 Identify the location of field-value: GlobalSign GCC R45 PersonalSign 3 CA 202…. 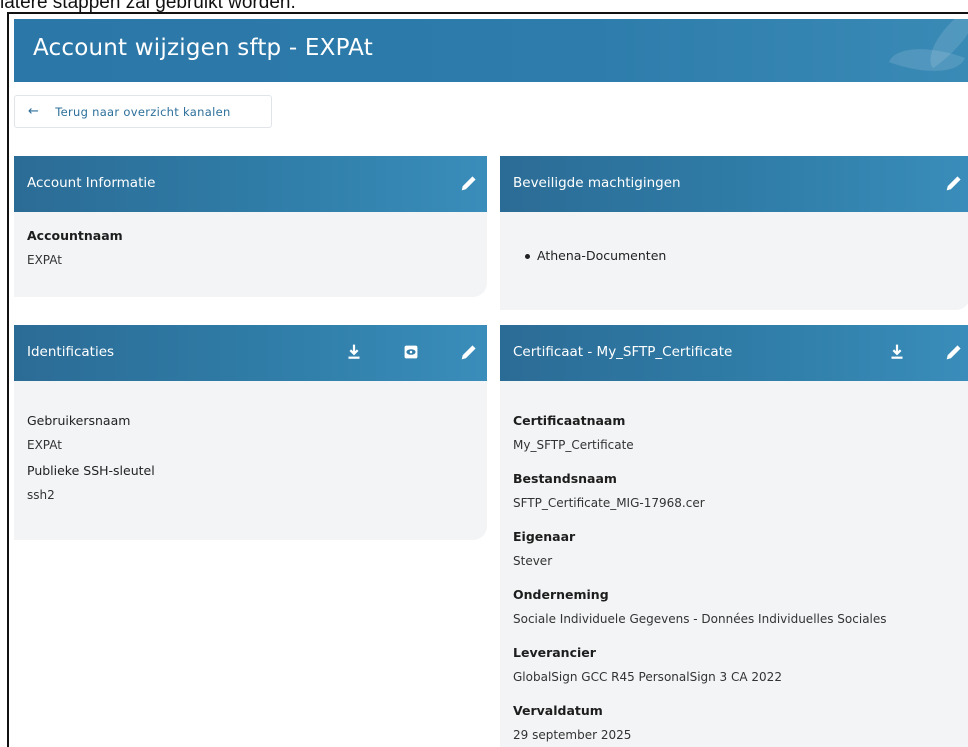
(647, 677).